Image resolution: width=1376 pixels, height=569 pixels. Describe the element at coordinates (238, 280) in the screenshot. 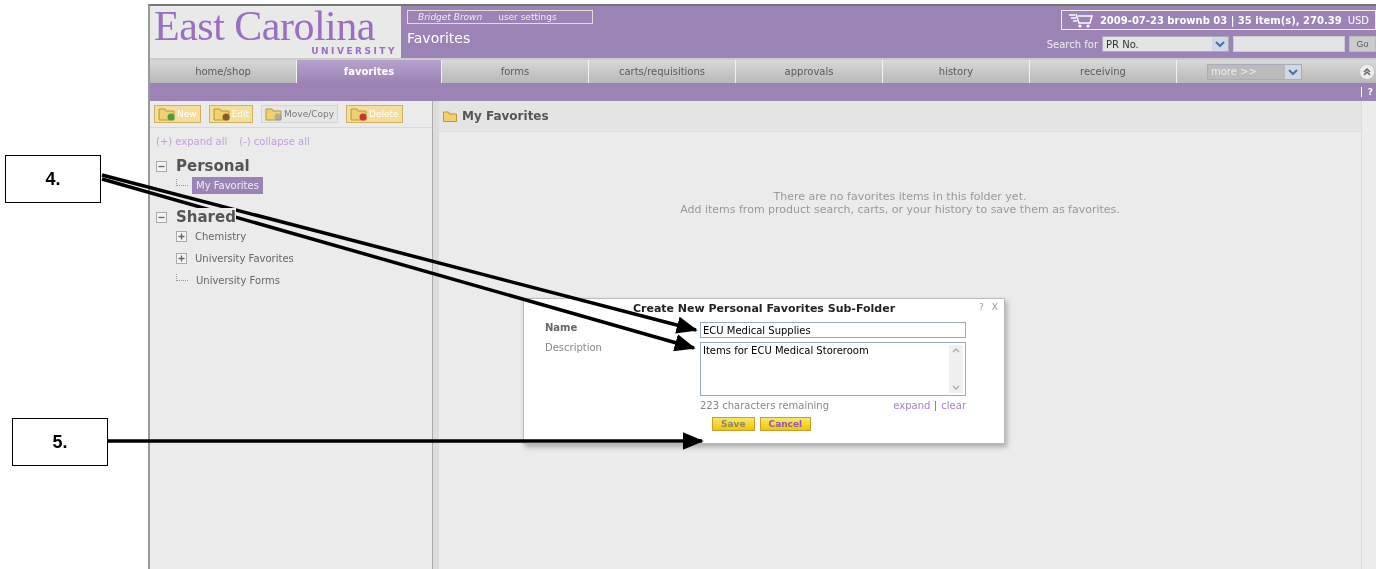

I see `tree-item: University Forms` at that location.